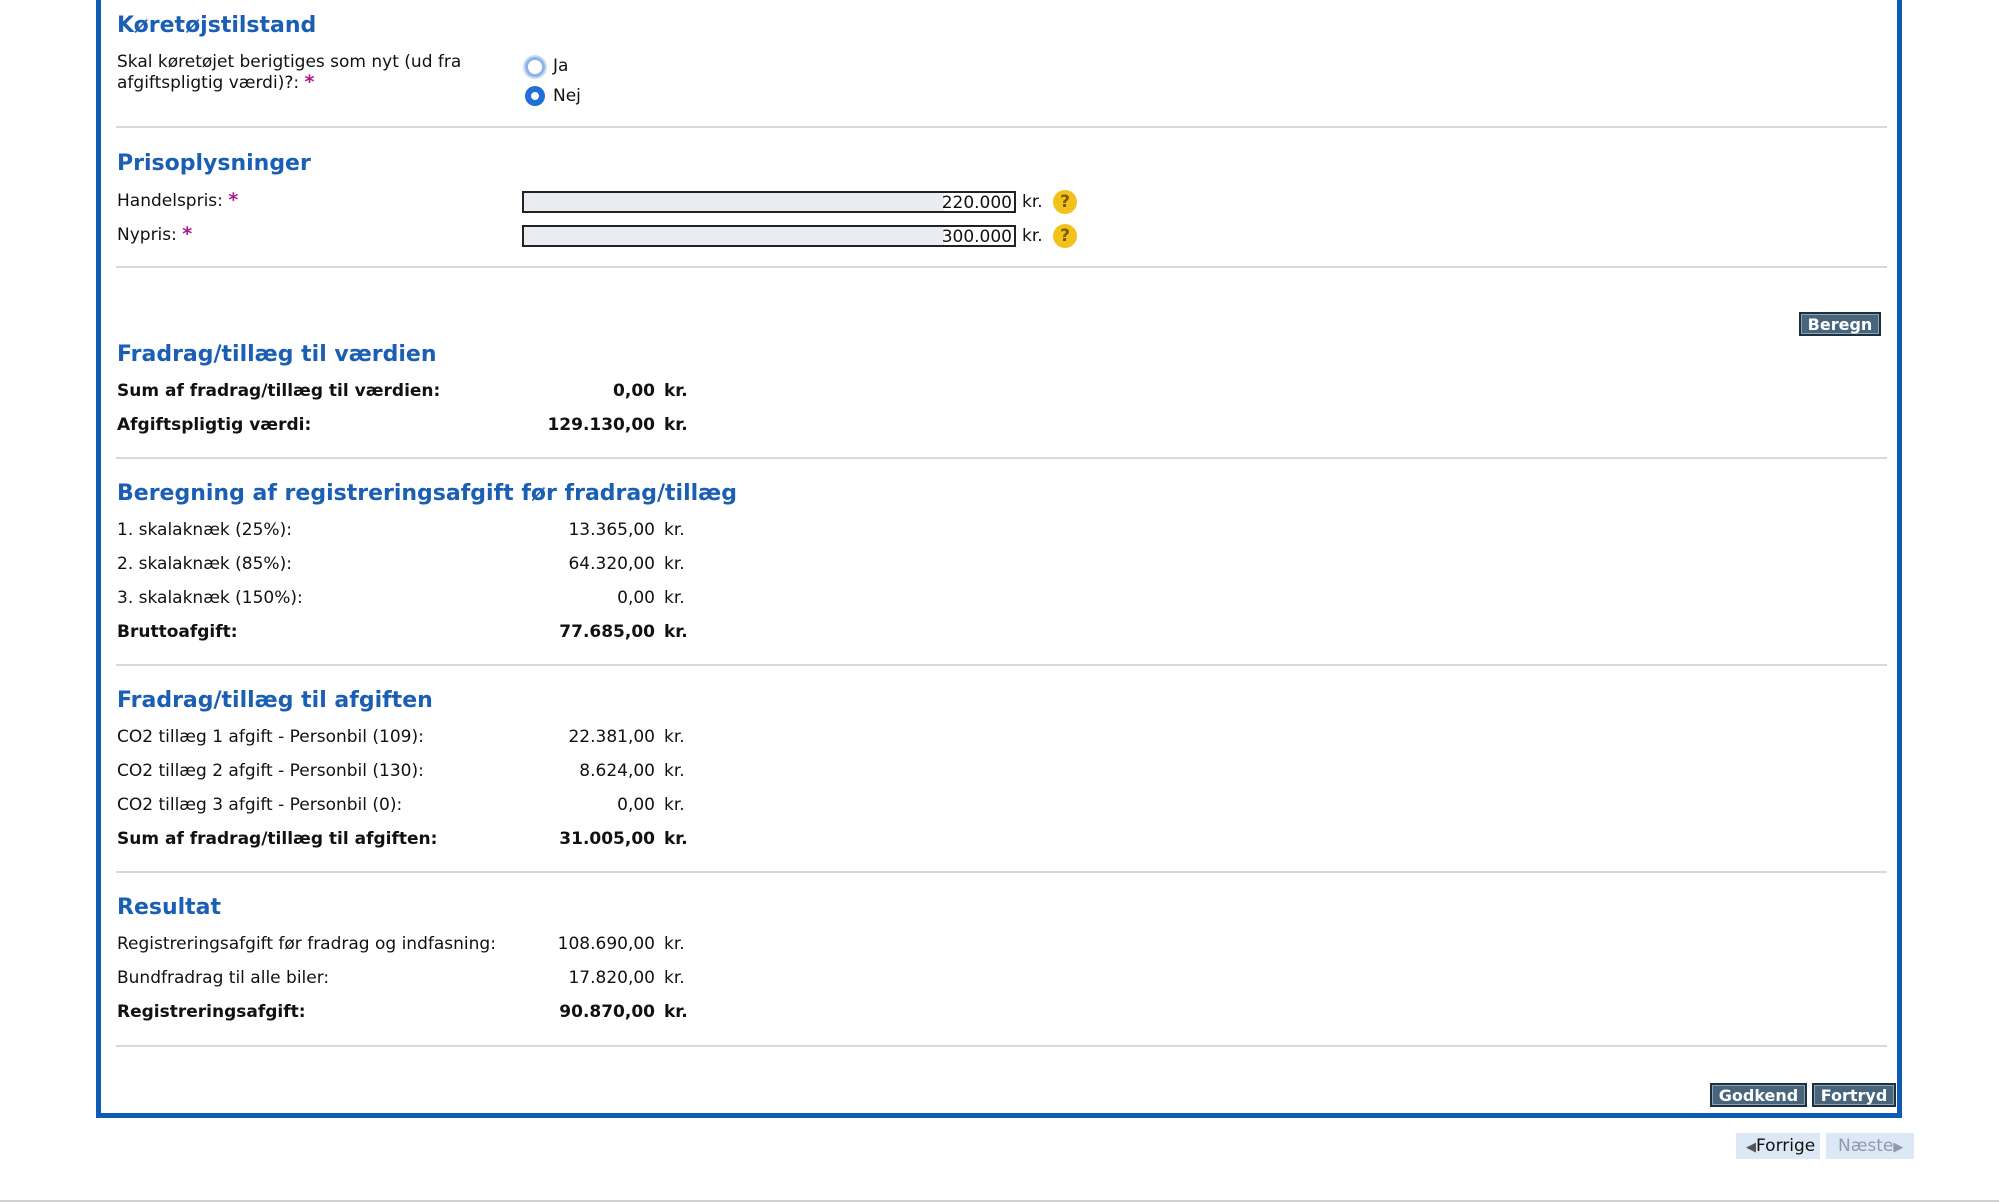  What do you see at coordinates (217, 25) in the screenshot?
I see `section-title-vehicle-condition: Køretøjstilstand` at bounding box center [217, 25].